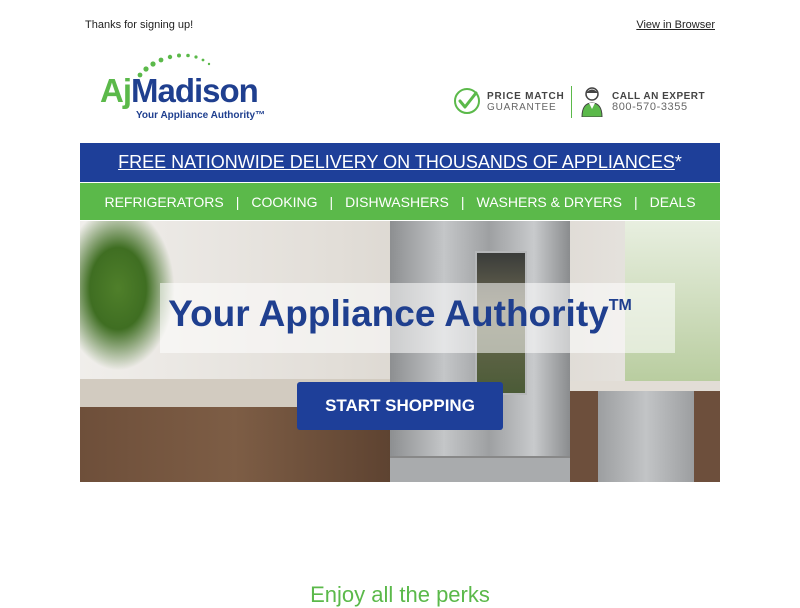 This screenshot has height=608, width=800. What do you see at coordinates (592, 102) in the screenshot?
I see `expert-agent-icon` at bounding box center [592, 102].